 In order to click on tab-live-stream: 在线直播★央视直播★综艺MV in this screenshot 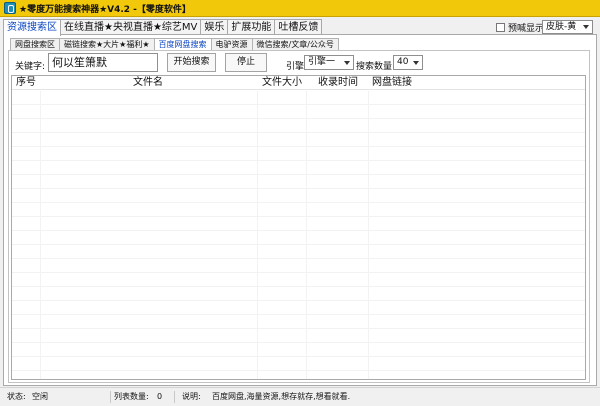, I will do `click(131, 27)`.